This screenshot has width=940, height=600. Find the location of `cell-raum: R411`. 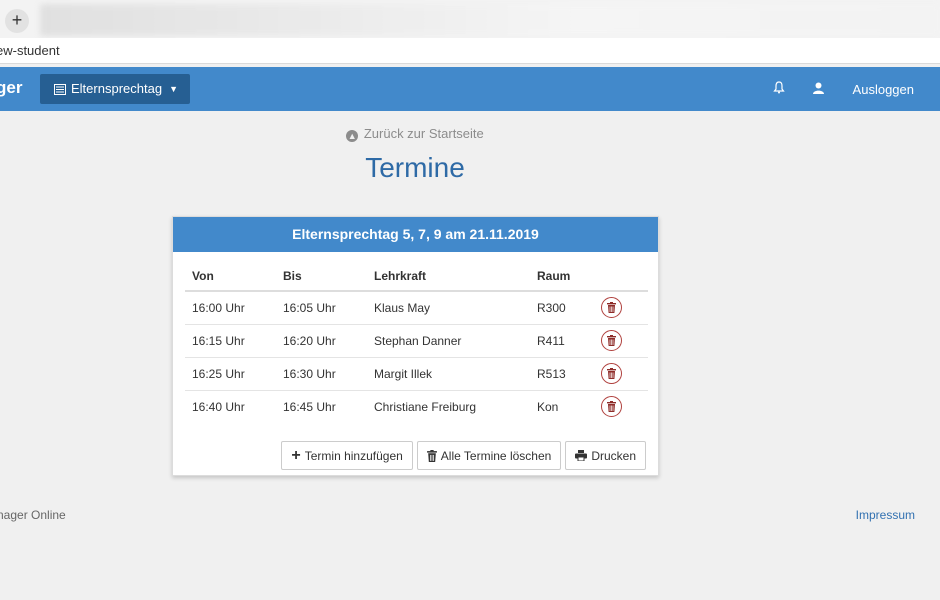

cell-raum: R411 is located at coordinates (562, 341).